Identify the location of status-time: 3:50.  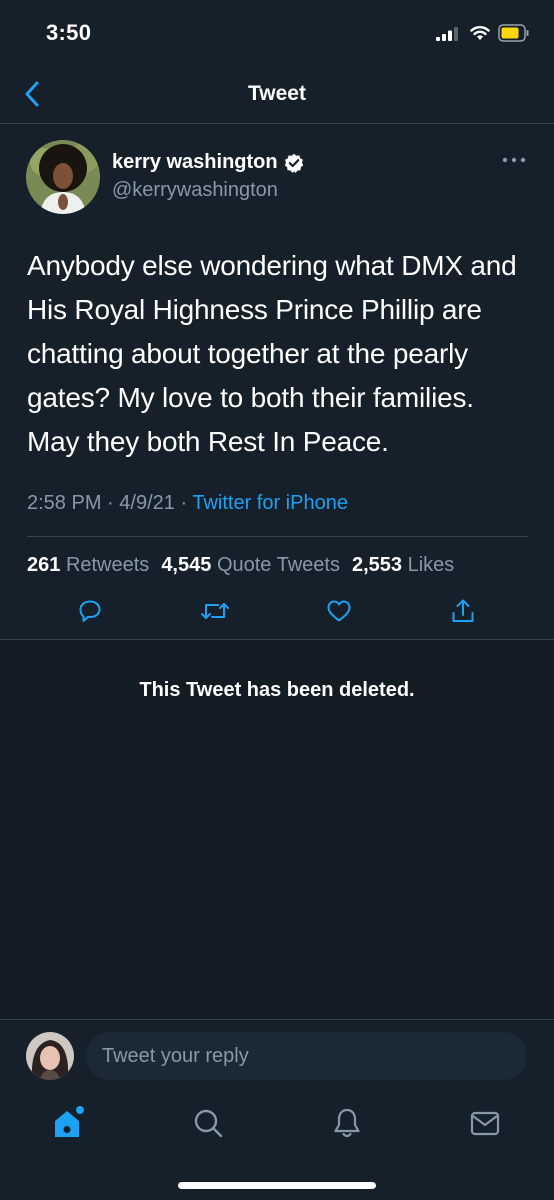
(69, 32).